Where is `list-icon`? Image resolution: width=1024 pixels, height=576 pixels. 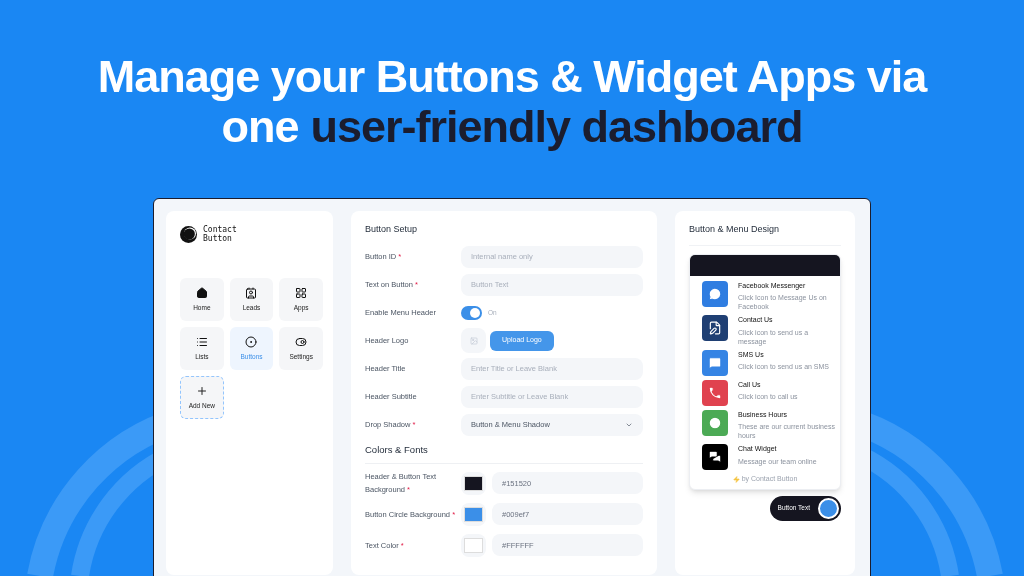 list-icon is located at coordinates (201, 341).